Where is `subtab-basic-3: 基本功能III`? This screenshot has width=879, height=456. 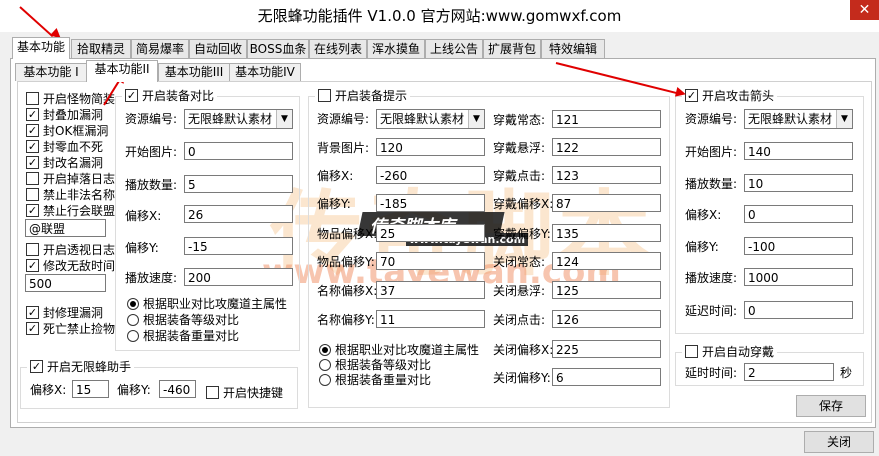 subtab-basic-3: 基本功能III is located at coordinates (194, 72).